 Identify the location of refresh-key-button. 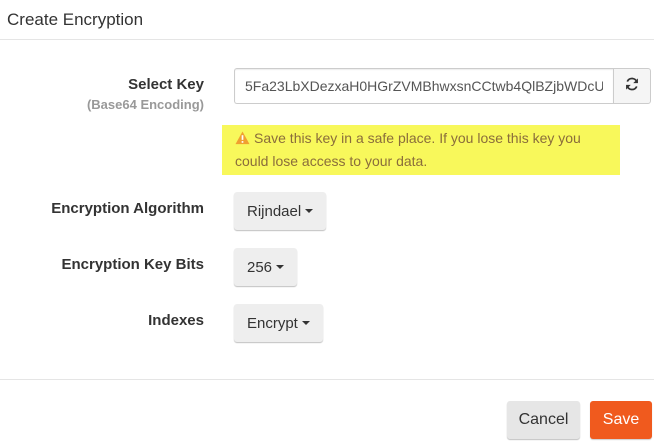
(632, 86).